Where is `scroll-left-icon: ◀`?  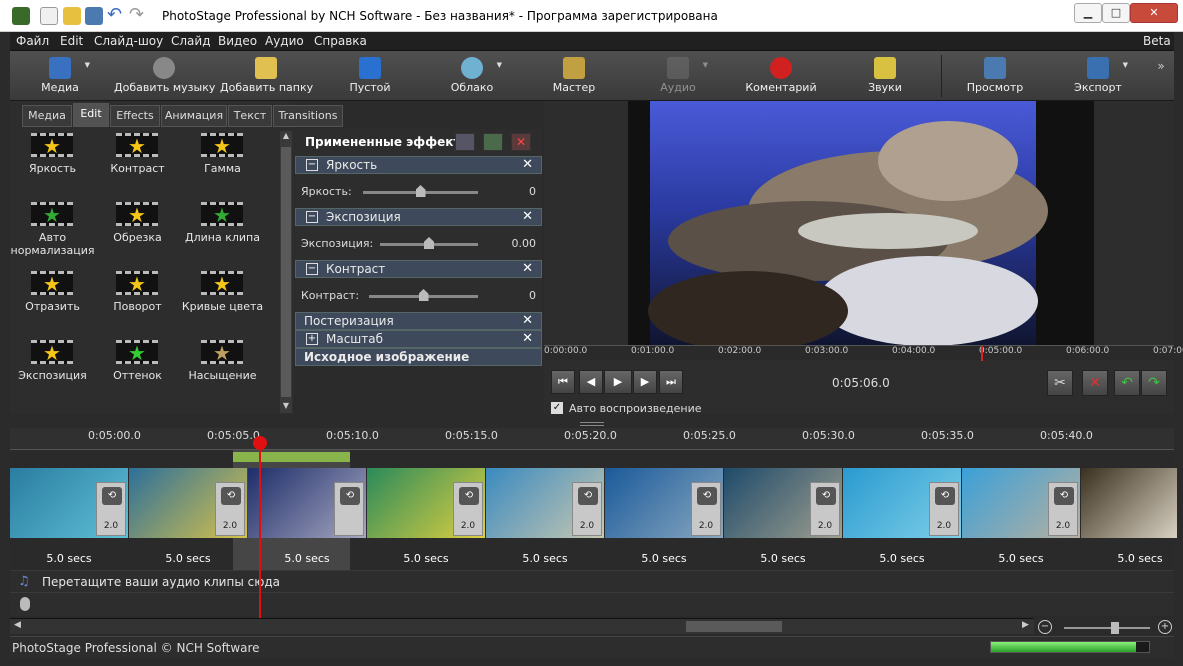 scroll-left-icon: ◀ is located at coordinates (17, 625).